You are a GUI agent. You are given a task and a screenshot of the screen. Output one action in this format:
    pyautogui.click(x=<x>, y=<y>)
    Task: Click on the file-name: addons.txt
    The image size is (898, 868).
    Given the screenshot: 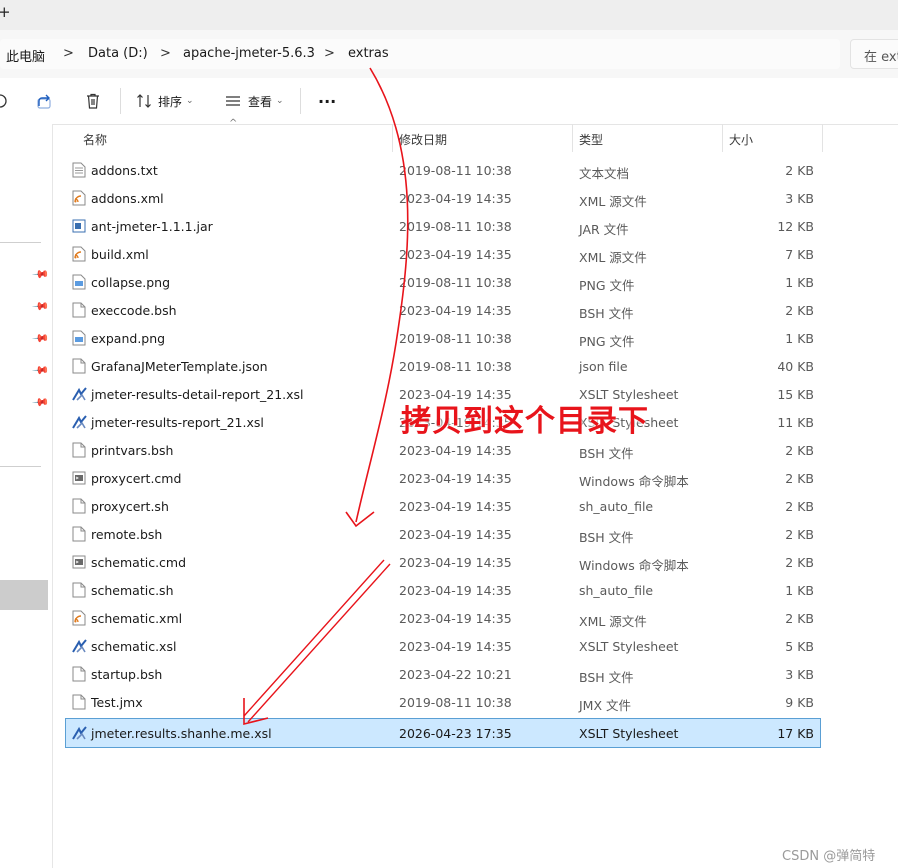 What is the action you would take?
    pyautogui.click(x=124, y=170)
    